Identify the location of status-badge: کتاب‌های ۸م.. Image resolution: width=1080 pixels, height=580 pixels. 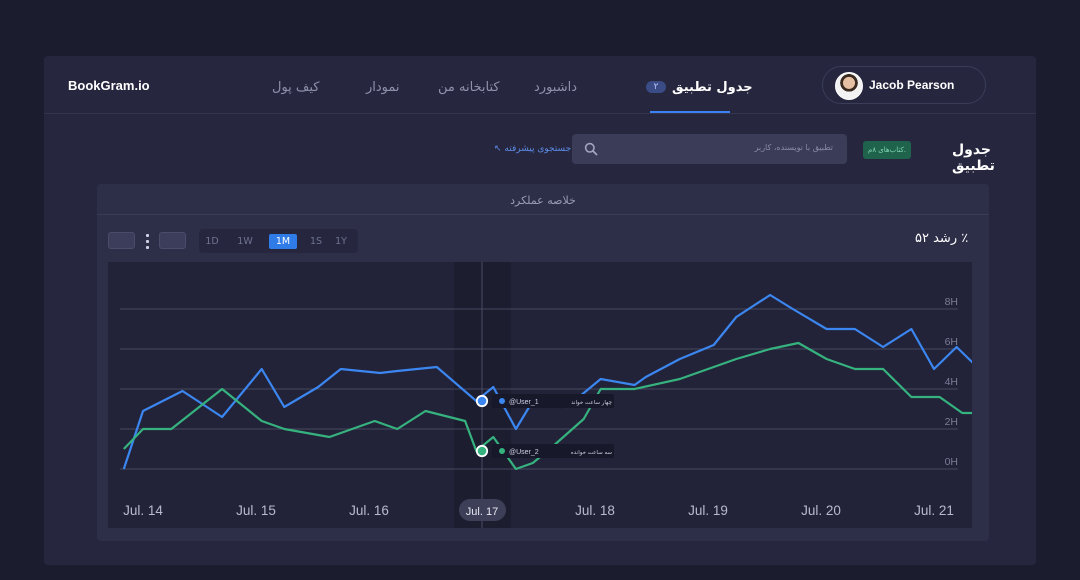
(887, 150).